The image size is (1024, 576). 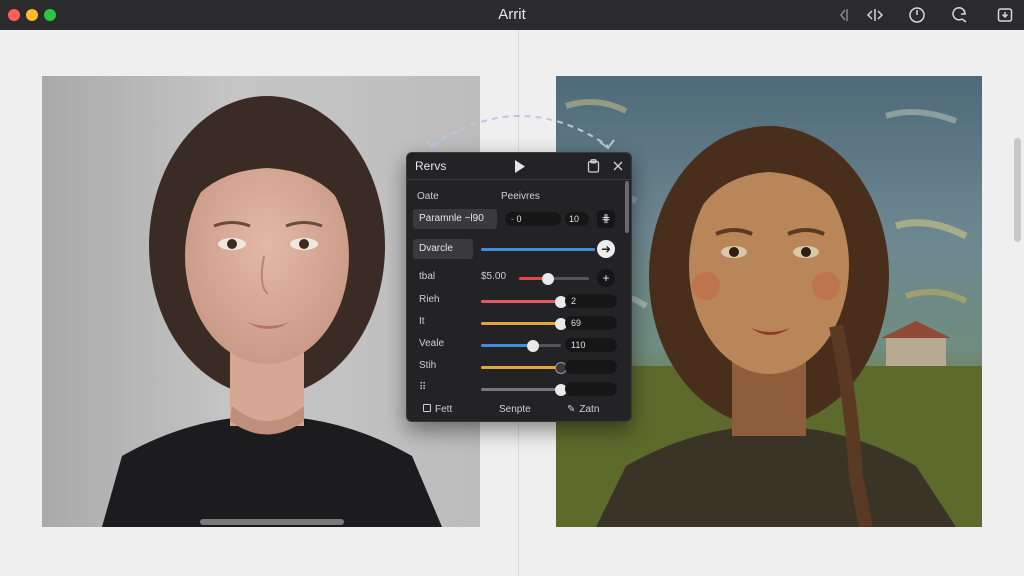 I want to click on footer-edit-button: ✎ Zatn, so click(x=583, y=409).